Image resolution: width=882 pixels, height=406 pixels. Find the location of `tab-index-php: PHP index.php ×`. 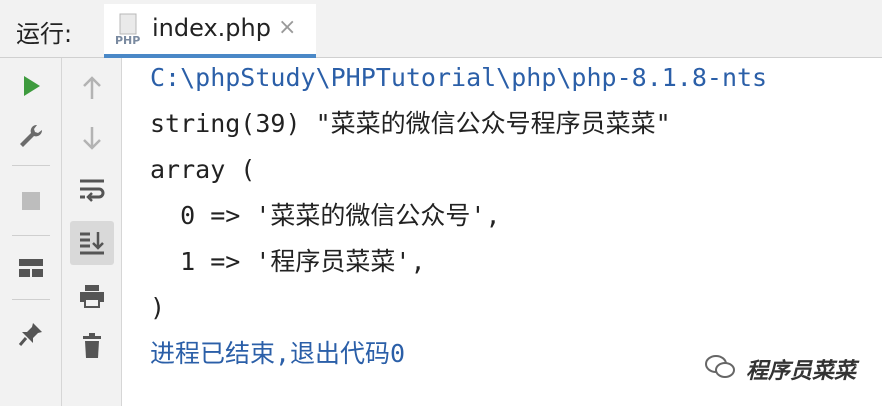

tab-index-php: PHP index.php × is located at coordinates (210, 31).